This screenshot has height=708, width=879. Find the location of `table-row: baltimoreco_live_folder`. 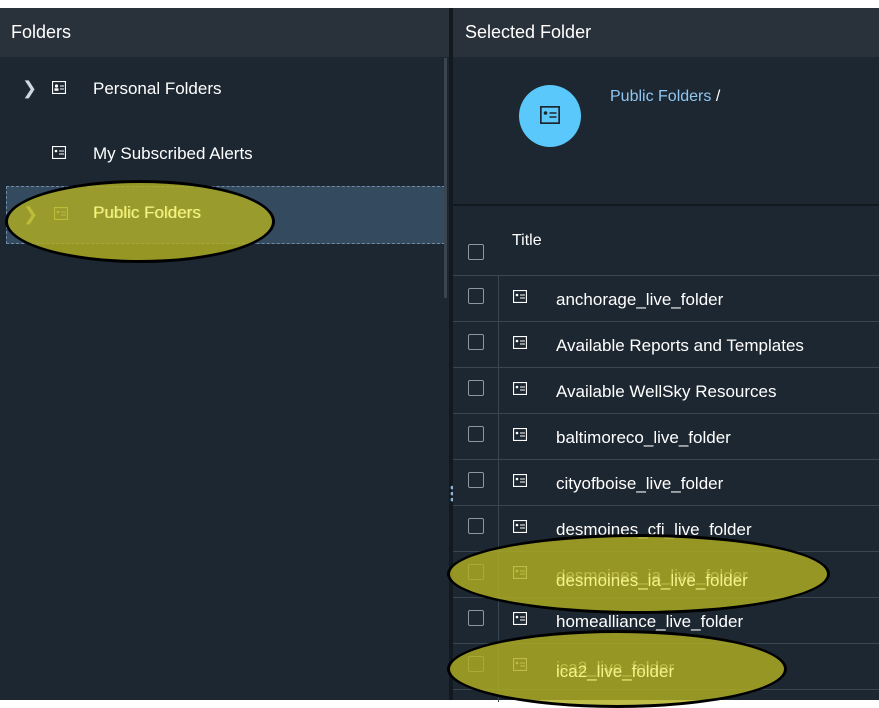

table-row: baltimoreco_live_folder is located at coordinates (666, 437).